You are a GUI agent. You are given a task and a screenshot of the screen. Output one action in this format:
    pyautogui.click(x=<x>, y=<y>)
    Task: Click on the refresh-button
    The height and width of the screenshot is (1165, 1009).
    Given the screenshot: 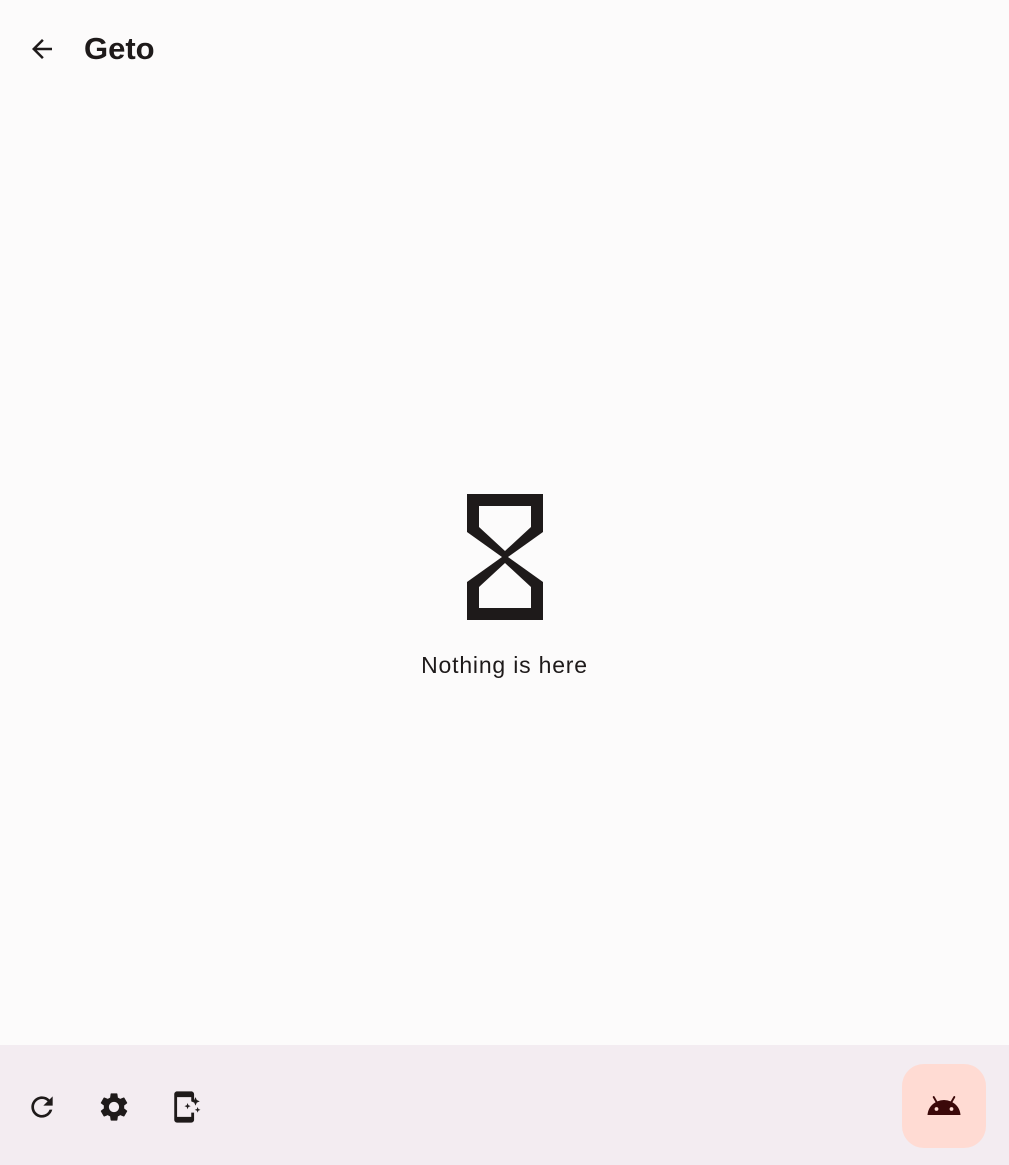 What is the action you would take?
    pyautogui.click(x=42, y=1107)
    